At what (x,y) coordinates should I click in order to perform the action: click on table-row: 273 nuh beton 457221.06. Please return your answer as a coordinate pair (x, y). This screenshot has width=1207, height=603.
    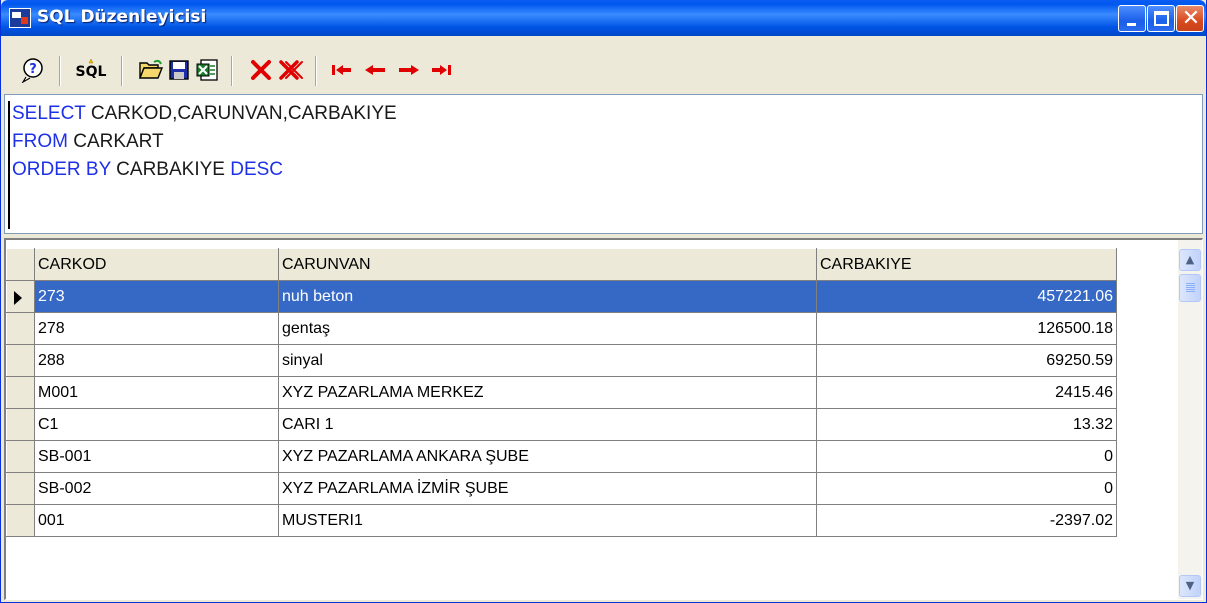
    Looking at the image, I should click on (561, 296).